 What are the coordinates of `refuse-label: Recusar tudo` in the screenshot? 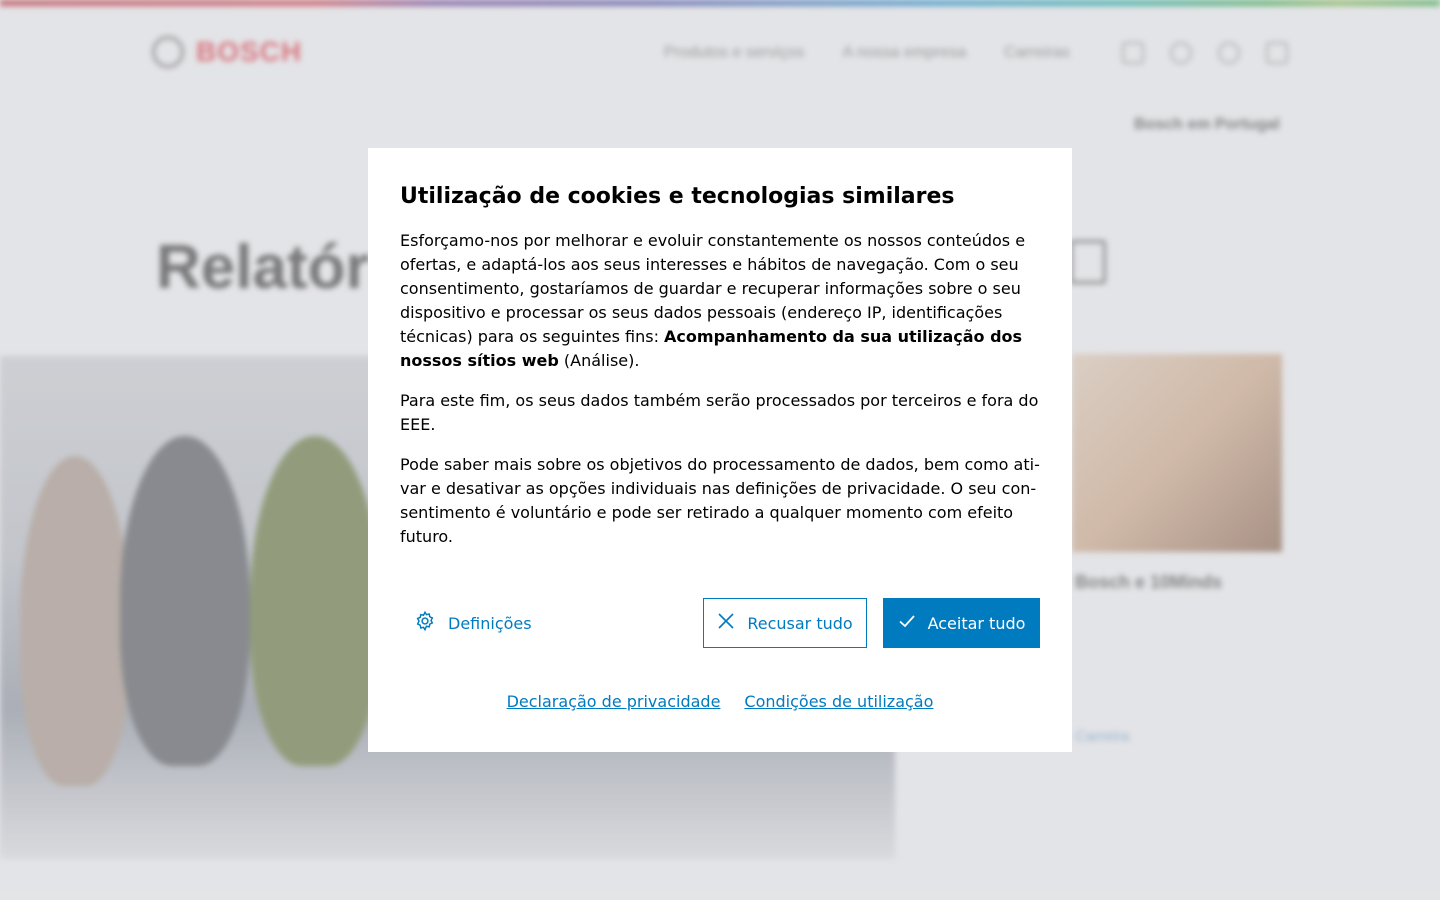 It's located at (800, 623).